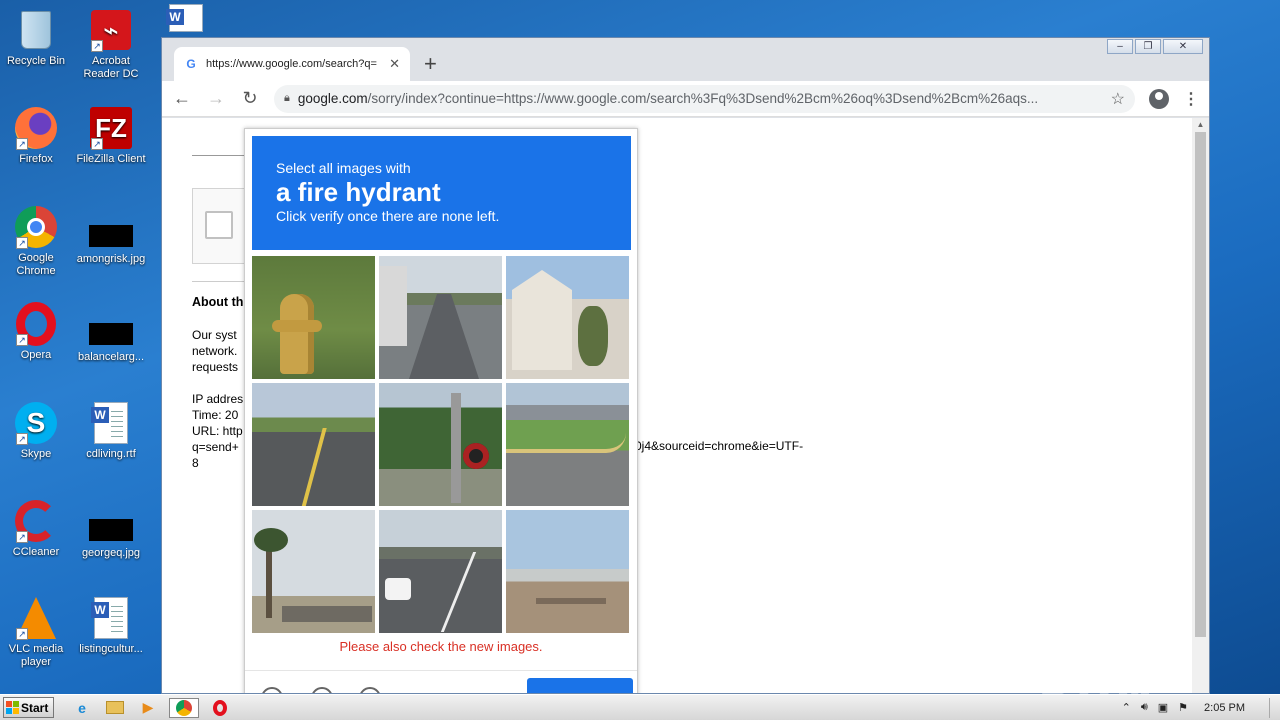 This screenshot has height=720, width=1280. Describe the element at coordinates (370, 690) in the screenshot. I see `info-icon` at that location.